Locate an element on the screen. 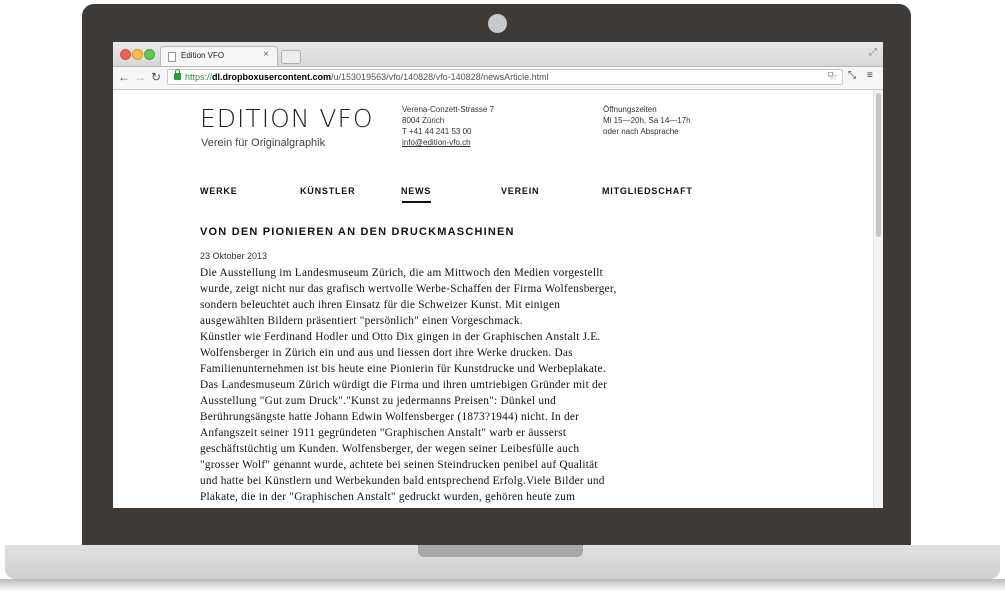  laptop-shadow is located at coordinates (502, 585).